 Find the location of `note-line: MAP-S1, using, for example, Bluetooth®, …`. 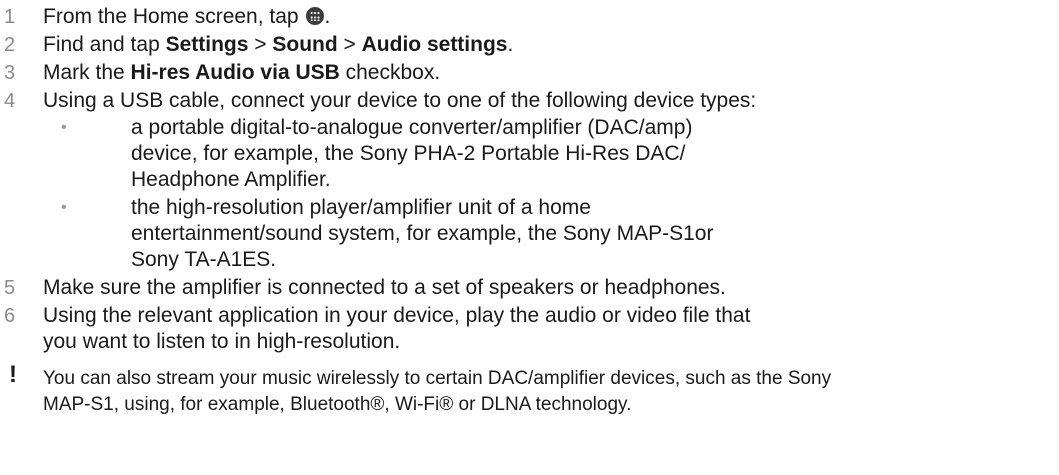

note-line: MAP-S1, using, for example, Bluetooth®, … is located at coordinates (337, 404).